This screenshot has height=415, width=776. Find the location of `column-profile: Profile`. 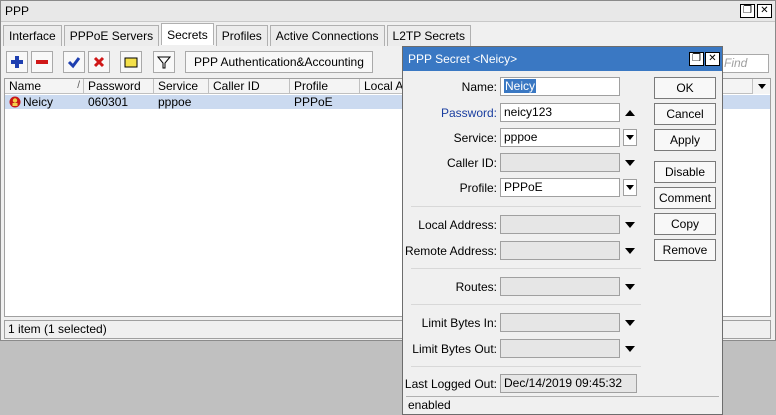

column-profile: Profile is located at coordinates (325, 86).